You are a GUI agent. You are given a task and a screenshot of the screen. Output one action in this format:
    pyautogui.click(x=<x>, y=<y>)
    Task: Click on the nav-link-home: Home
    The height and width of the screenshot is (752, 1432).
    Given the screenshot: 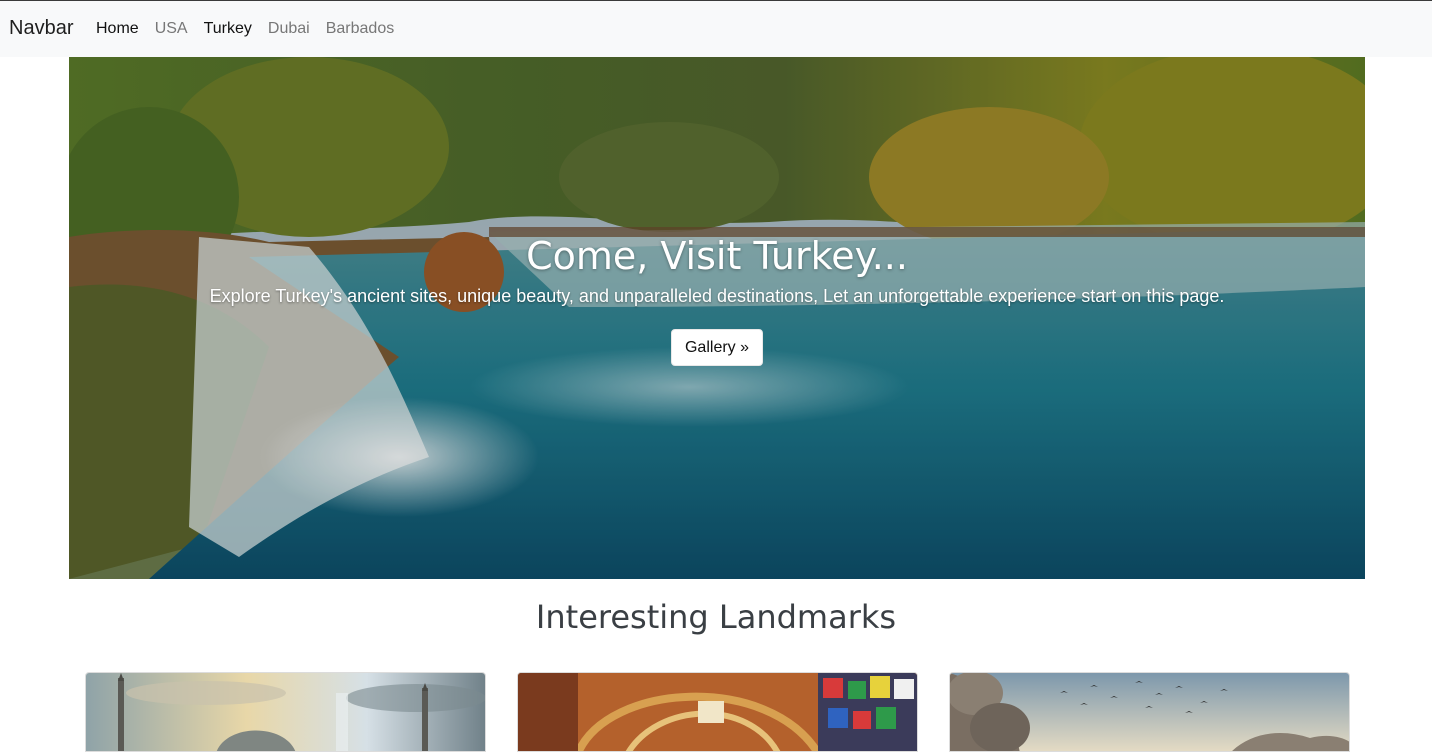 What is the action you would take?
    pyautogui.click(x=117, y=29)
    